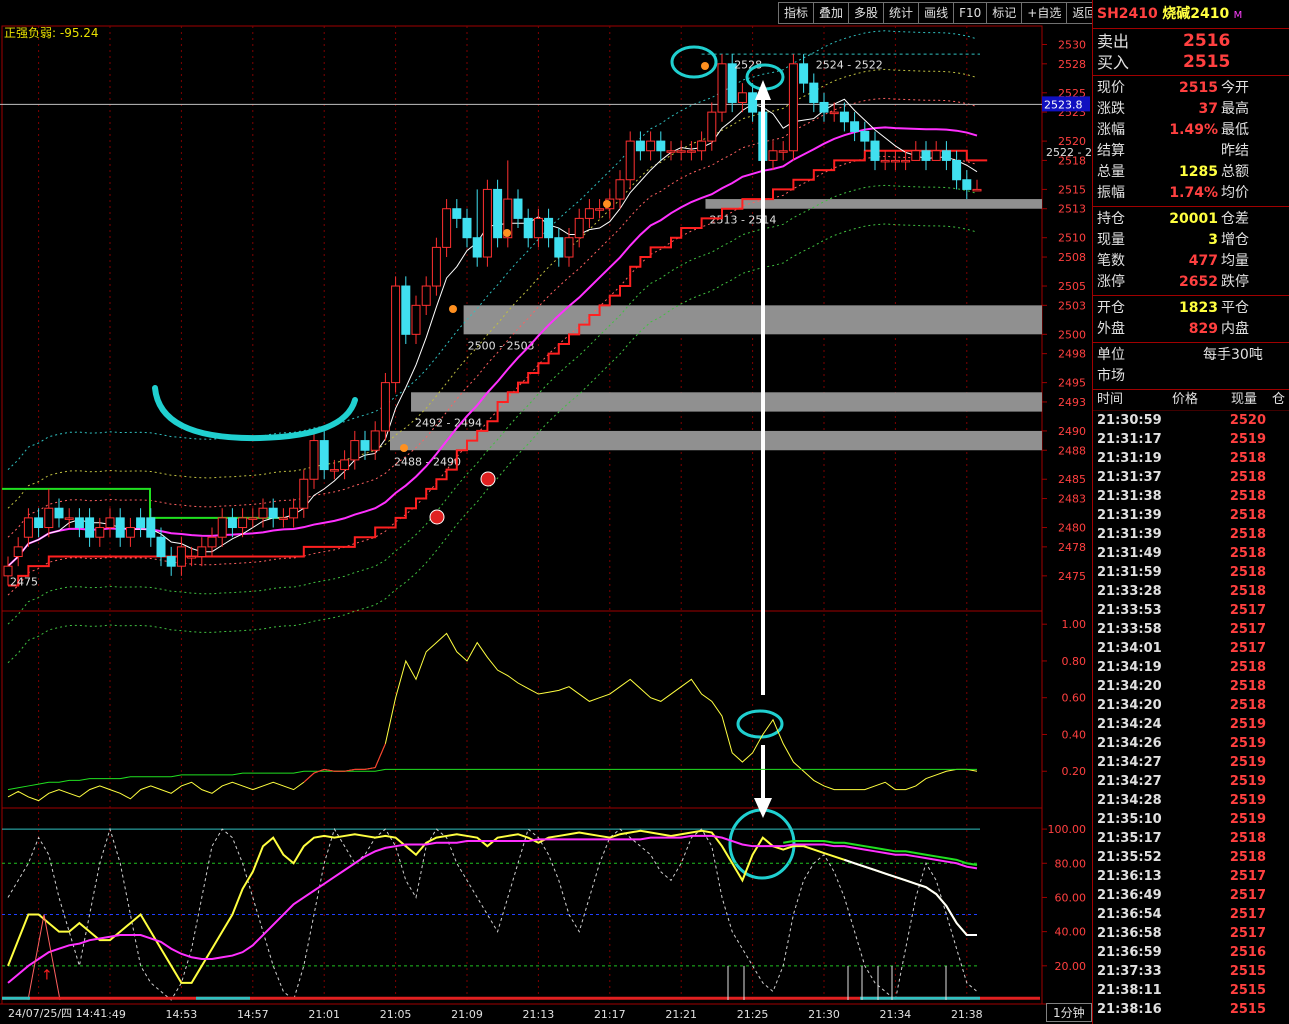 The height and width of the screenshot is (1024, 1289). Describe the element at coordinates (1191, 534) in the screenshot. I see `tick-row: 21:31:39 2518 1` at that location.